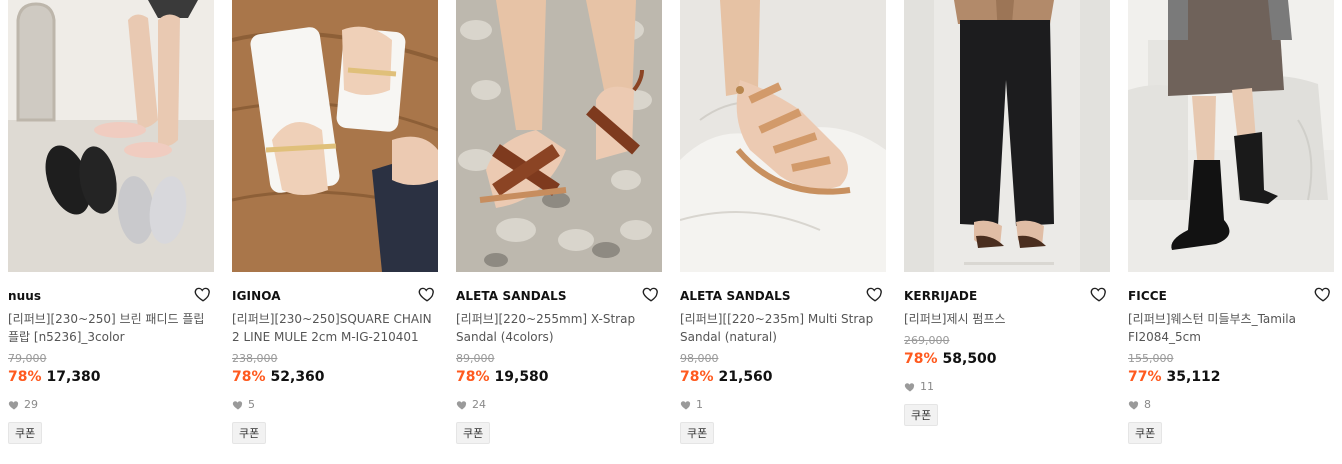  I want to click on brand-name: KERRIJADE, so click(940, 296).